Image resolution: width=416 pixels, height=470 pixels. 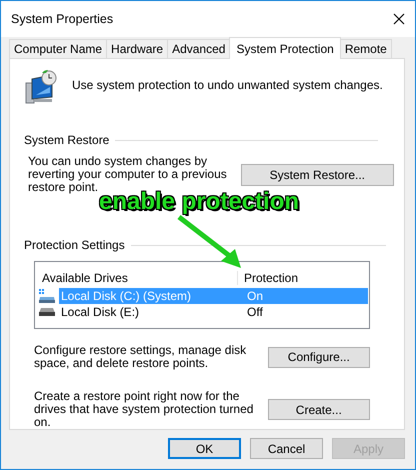 I want to click on drive-icon, so click(x=47, y=312).